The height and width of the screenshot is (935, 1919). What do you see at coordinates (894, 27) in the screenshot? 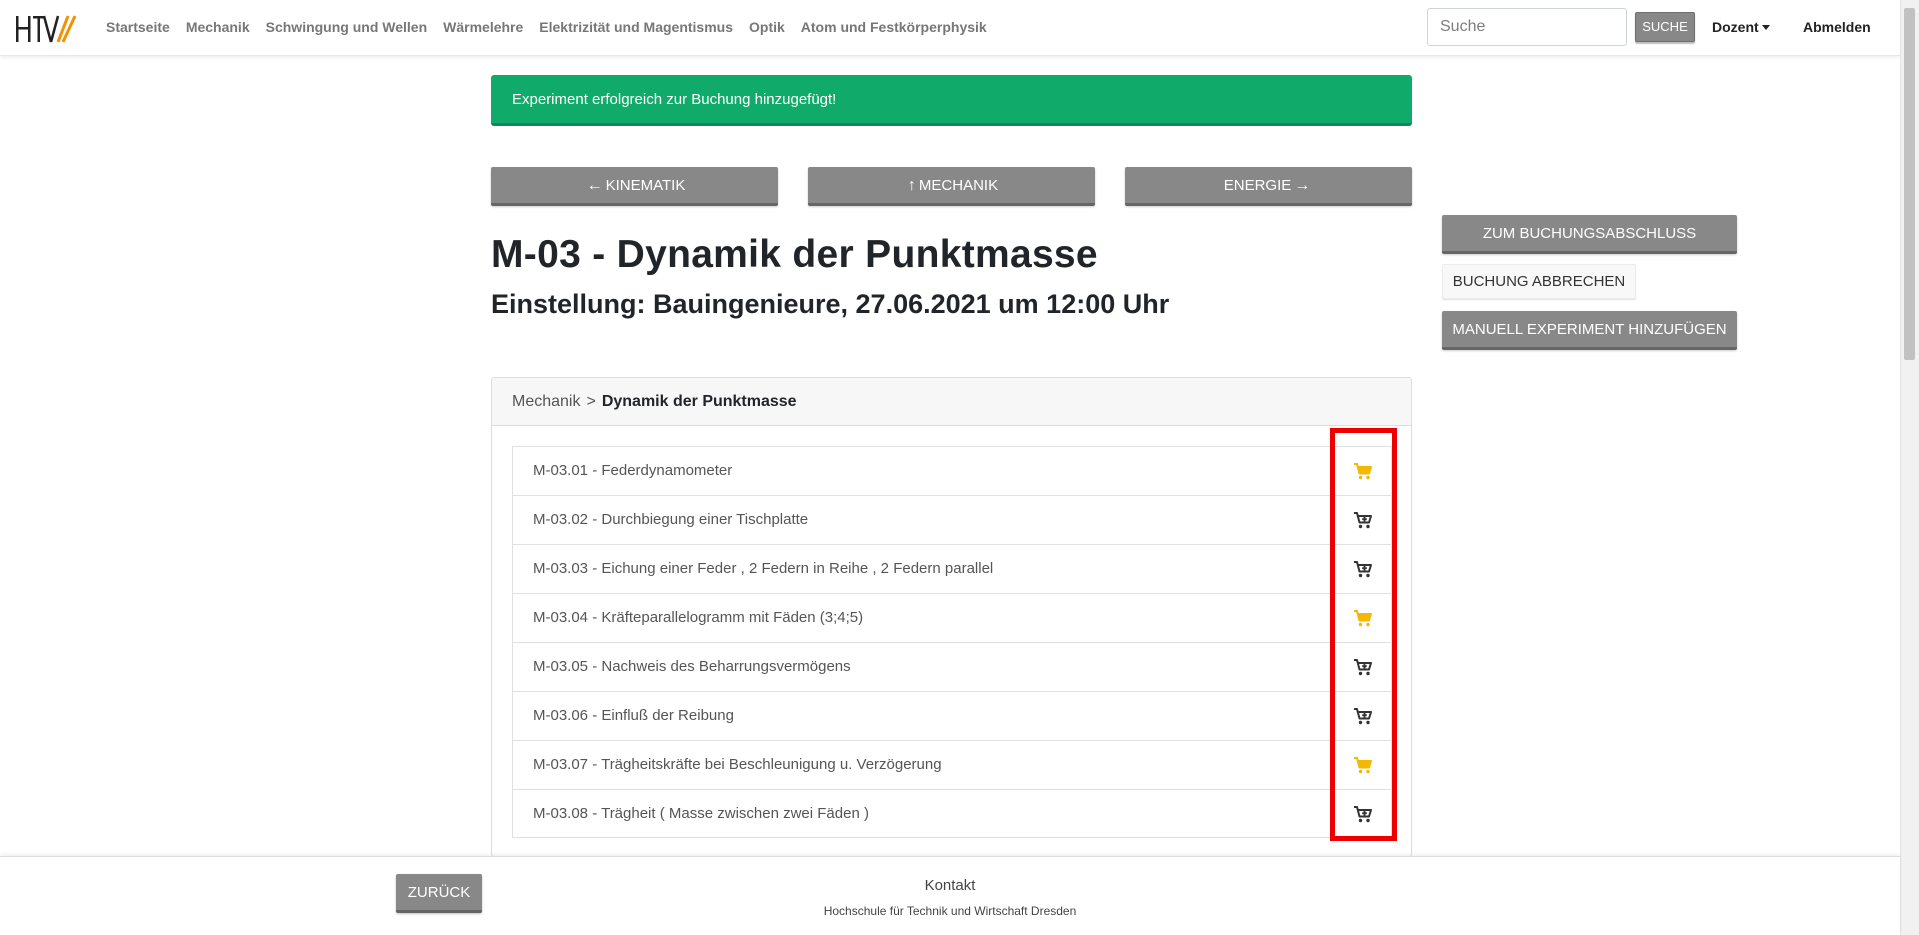
I see `nav-link-atom-festkoerperphysik: Atom und Festkörperphysik` at bounding box center [894, 27].